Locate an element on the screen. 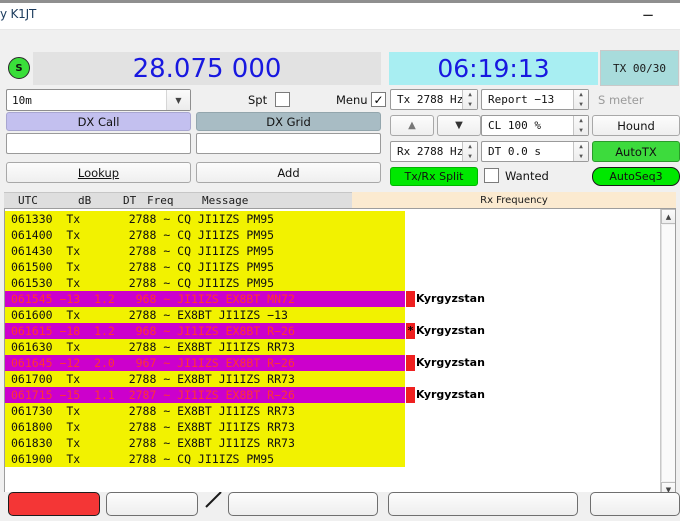  signal-status-icon: S is located at coordinates (19, 68).